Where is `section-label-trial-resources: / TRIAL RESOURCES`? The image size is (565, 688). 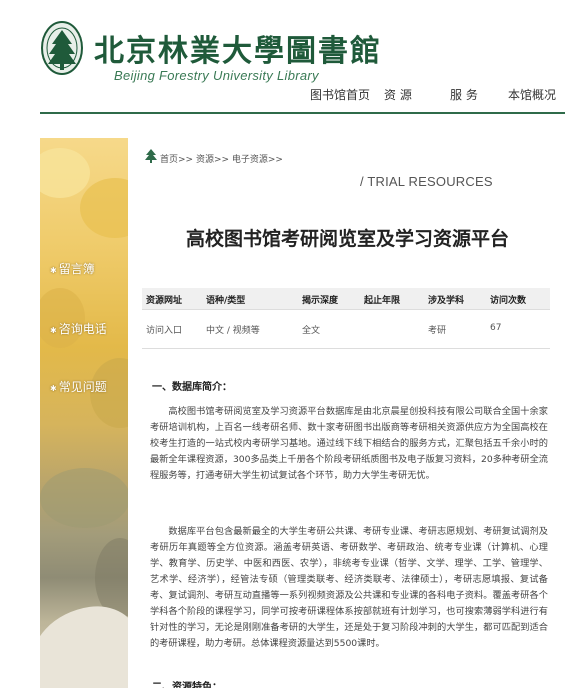 section-label-trial-resources: / TRIAL RESOURCES is located at coordinates (426, 181).